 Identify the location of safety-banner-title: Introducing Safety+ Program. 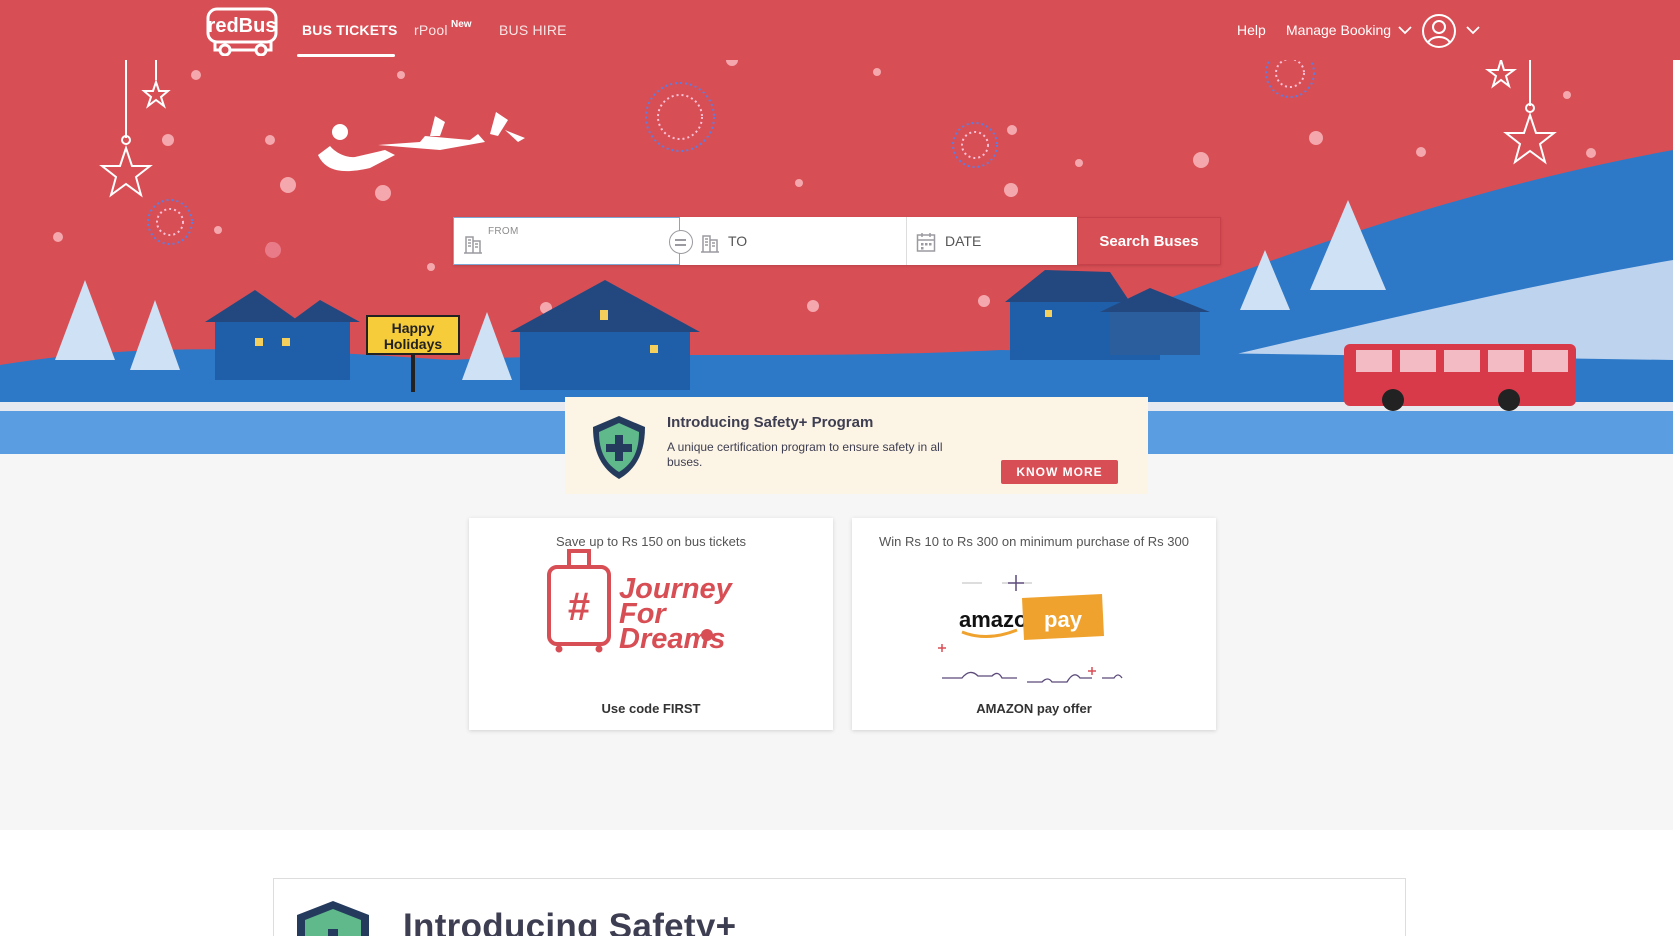
(770, 422).